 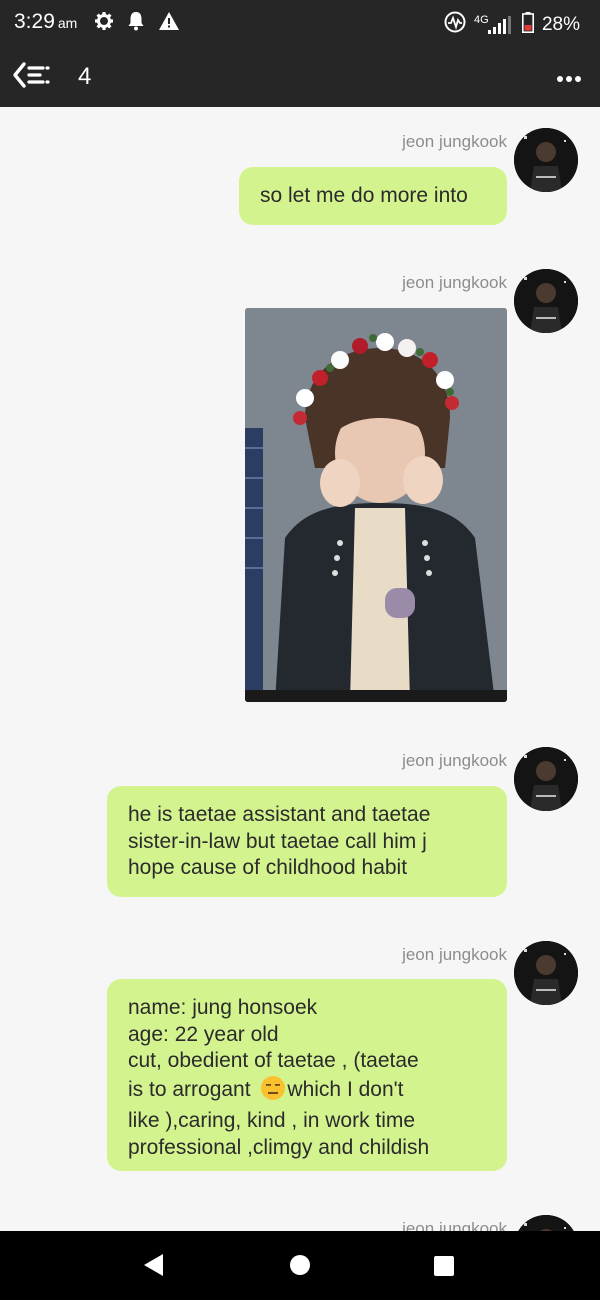 What do you see at coordinates (527, 25) in the screenshot?
I see `battery-icon` at bounding box center [527, 25].